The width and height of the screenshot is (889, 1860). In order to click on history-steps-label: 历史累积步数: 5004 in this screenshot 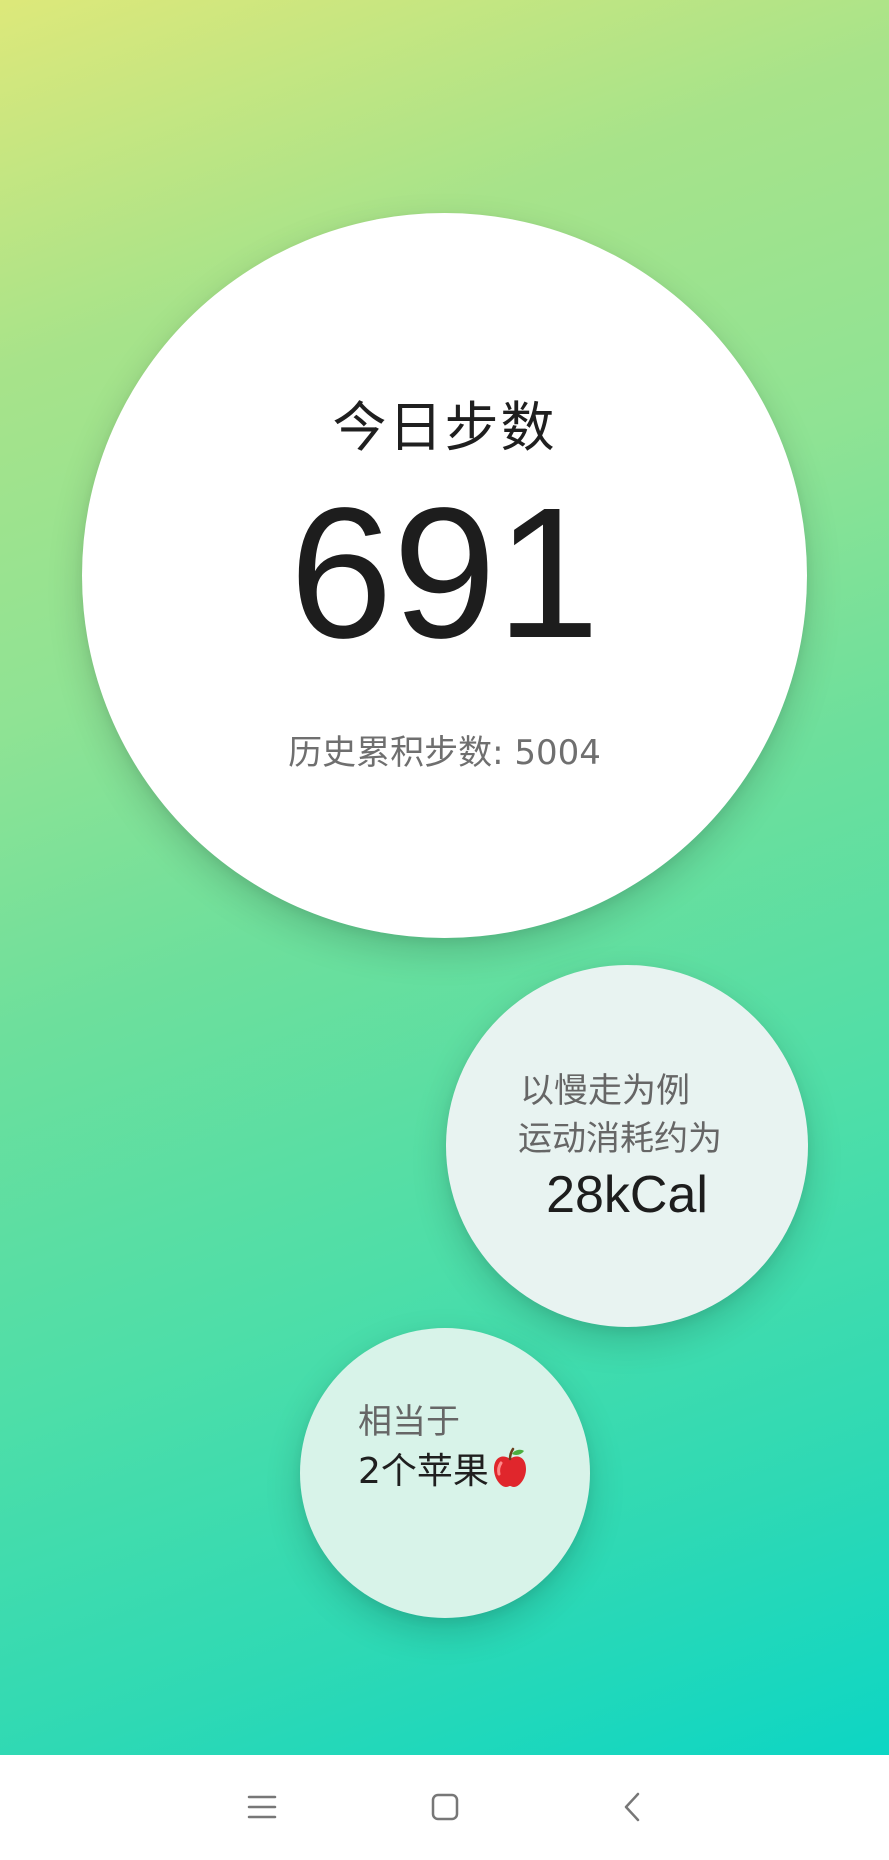, I will do `click(444, 753)`.